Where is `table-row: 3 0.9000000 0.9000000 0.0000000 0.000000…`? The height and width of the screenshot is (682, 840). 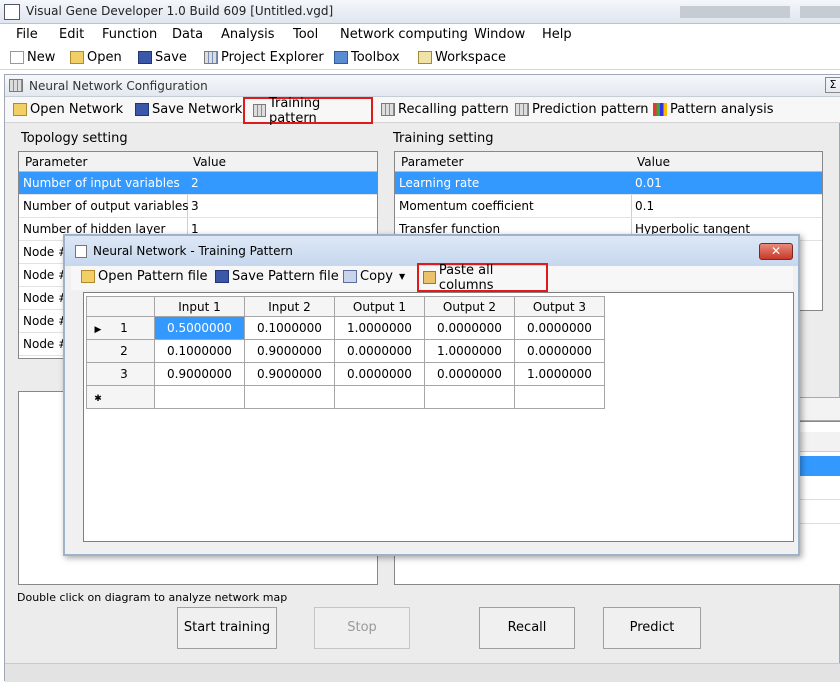
table-row: 3 0.9000000 0.9000000 0.0000000 0.000000… is located at coordinates (345, 374).